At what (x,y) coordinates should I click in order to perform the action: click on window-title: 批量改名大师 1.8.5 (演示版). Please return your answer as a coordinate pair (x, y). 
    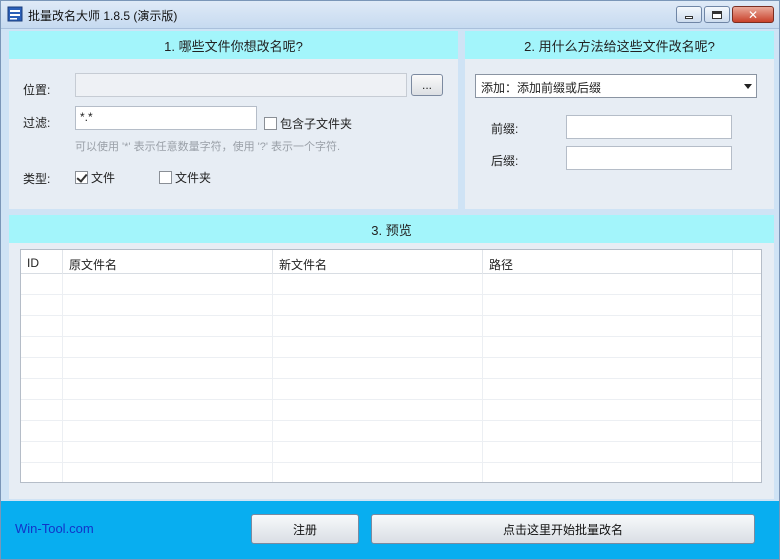
    Looking at the image, I should click on (103, 16).